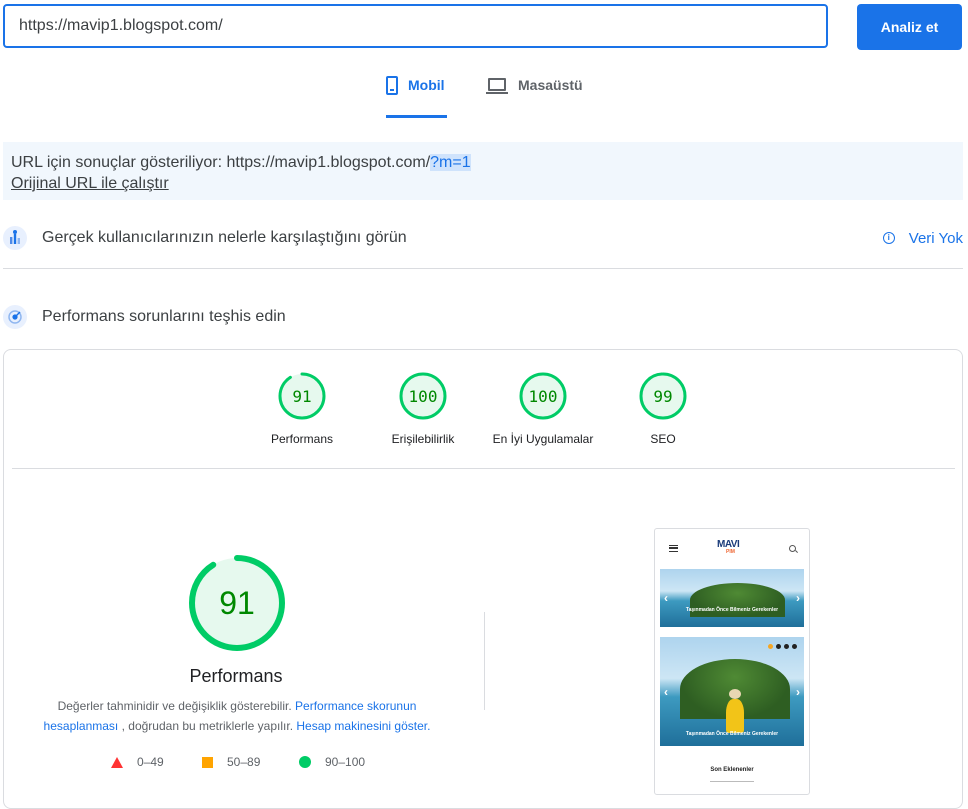  What do you see at coordinates (732, 547) in the screenshot?
I see `screenshot-header: MAVI PIM` at bounding box center [732, 547].